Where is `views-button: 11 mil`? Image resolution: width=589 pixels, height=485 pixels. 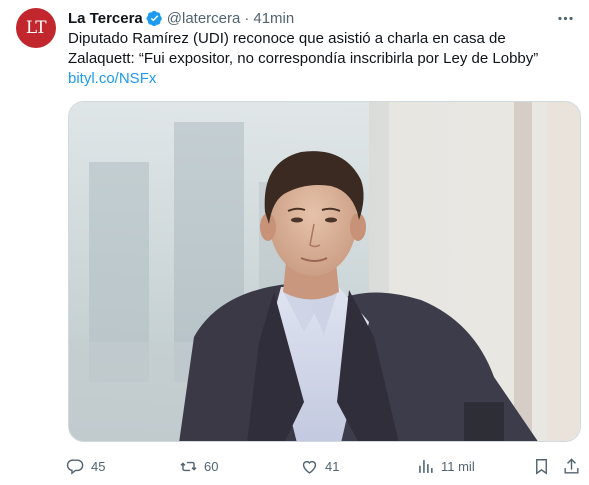
views-button: 11 mil is located at coordinates (445, 466).